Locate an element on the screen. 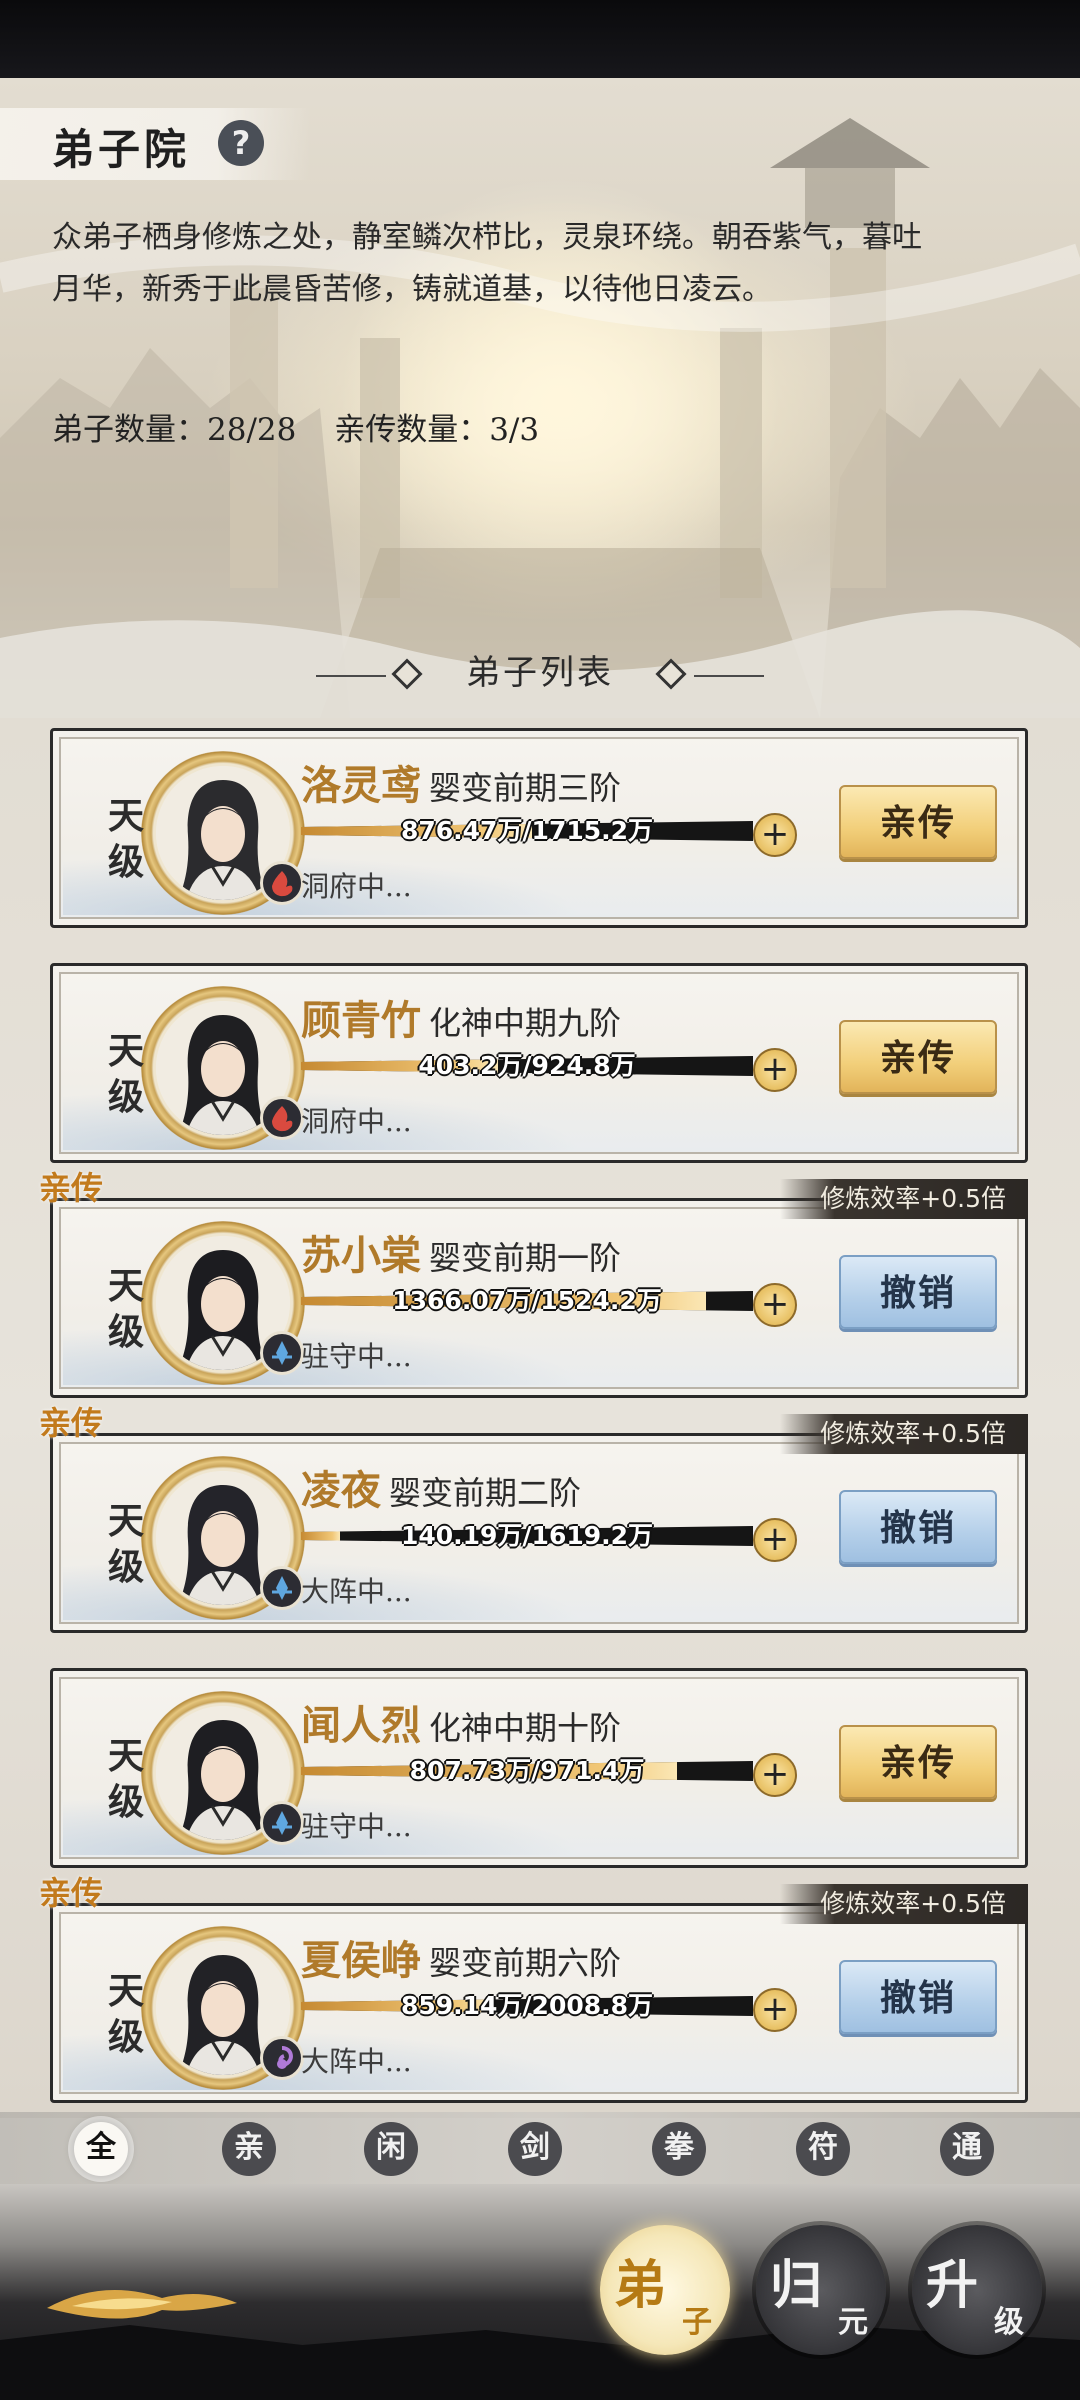  filter-button: 符 is located at coordinates (823, 2149).